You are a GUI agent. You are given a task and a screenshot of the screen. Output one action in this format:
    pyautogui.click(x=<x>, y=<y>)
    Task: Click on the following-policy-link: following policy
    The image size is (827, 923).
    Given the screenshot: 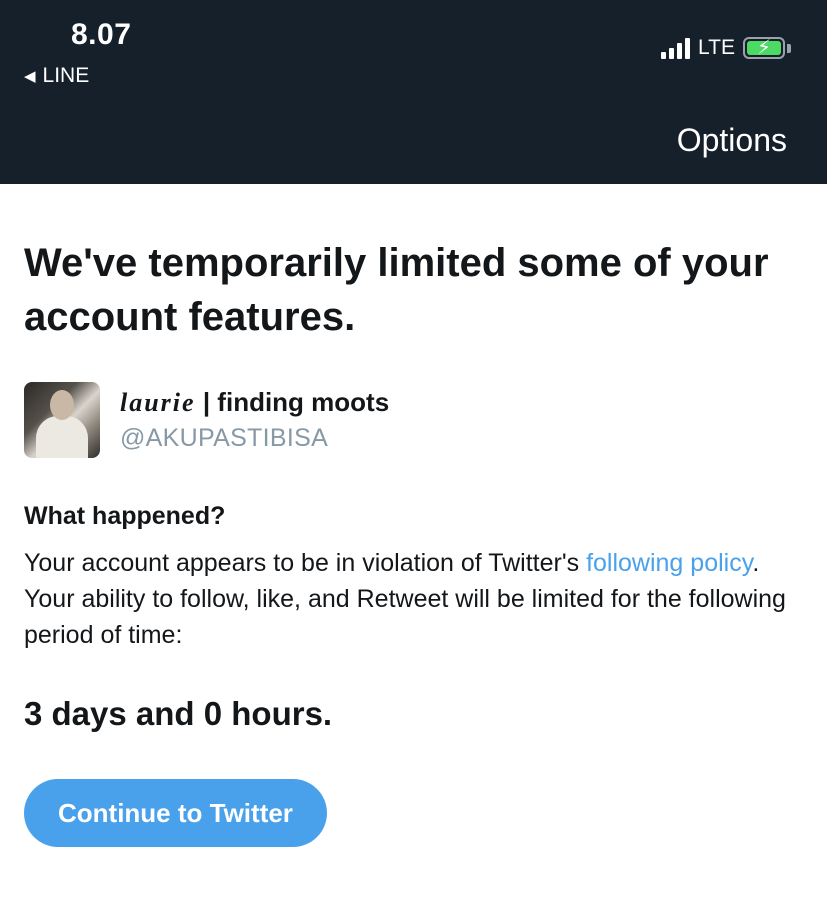 What is the action you would take?
    pyautogui.click(x=669, y=563)
    